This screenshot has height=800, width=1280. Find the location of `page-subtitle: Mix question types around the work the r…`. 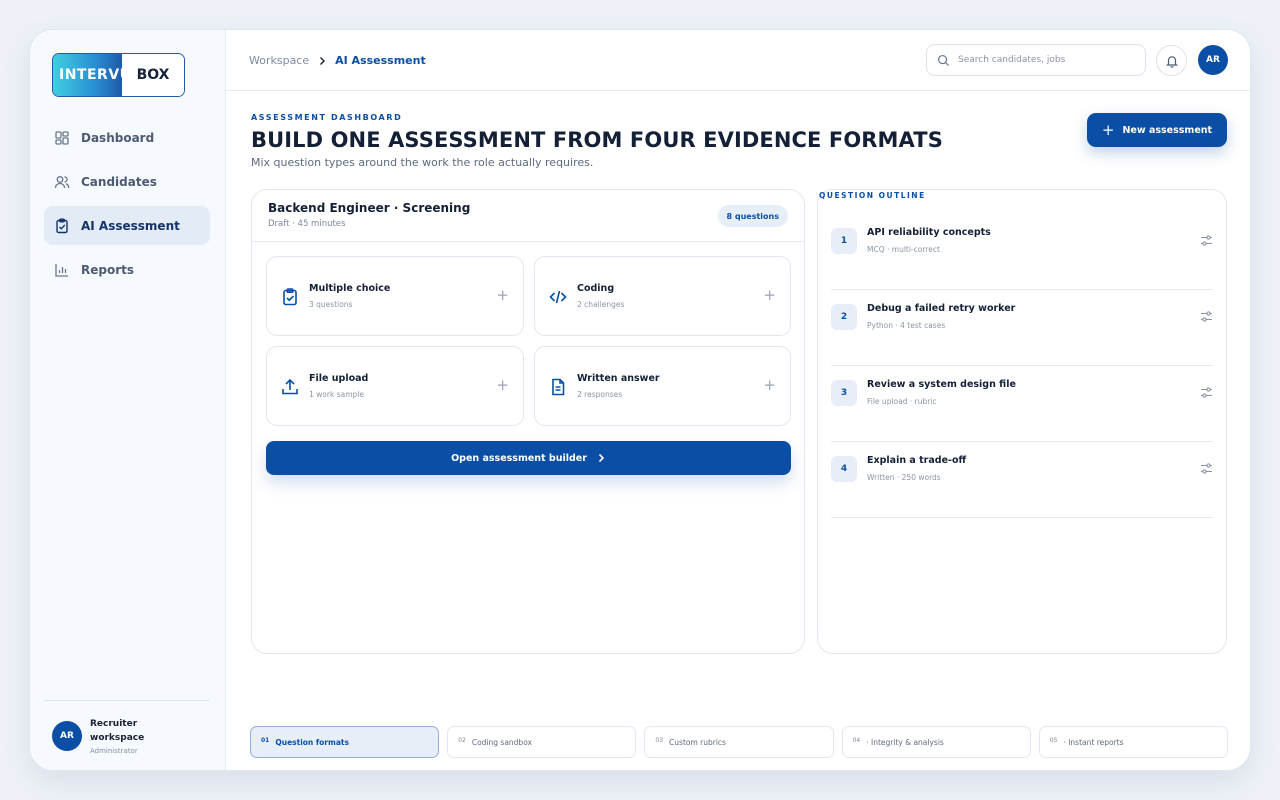

page-subtitle: Mix question types around the work the r… is located at coordinates (422, 162).